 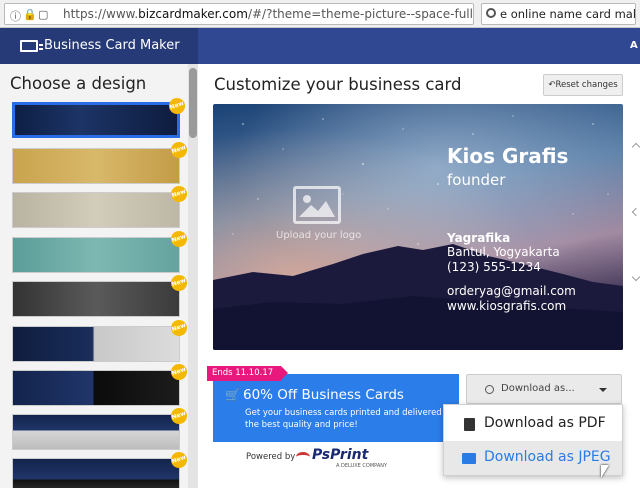 What do you see at coordinates (112, 45) in the screenshot?
I see `app-title: Business Card Maker` at bounding box center [112, 45].